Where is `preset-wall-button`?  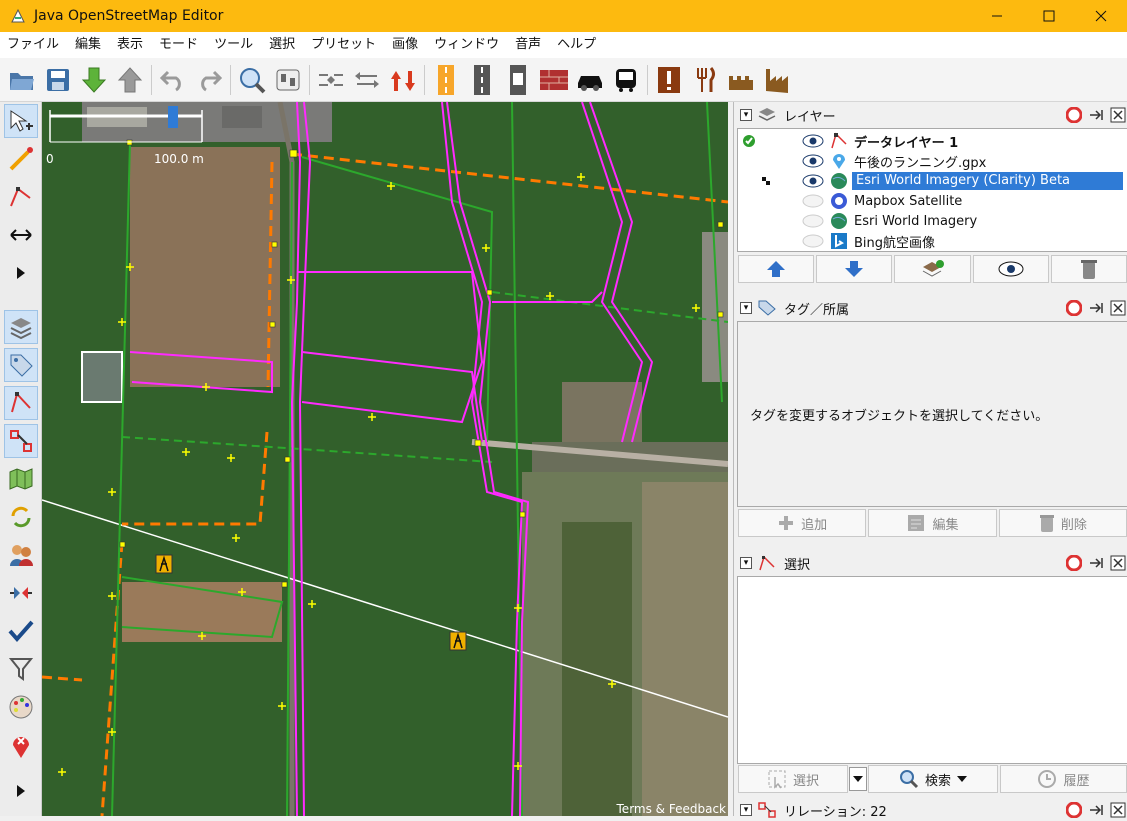
preset-wall-button is located at coordinates (554, 80).